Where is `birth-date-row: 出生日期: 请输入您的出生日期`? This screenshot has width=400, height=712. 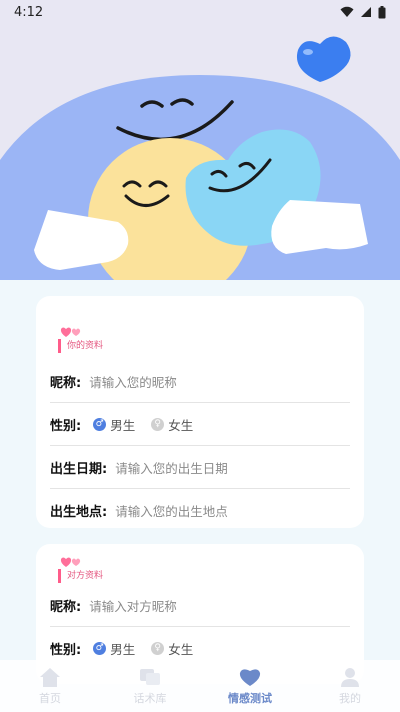
birth-date-row: 出生日期: 请输入您的出生日期 is located at coordinates (200, 467).